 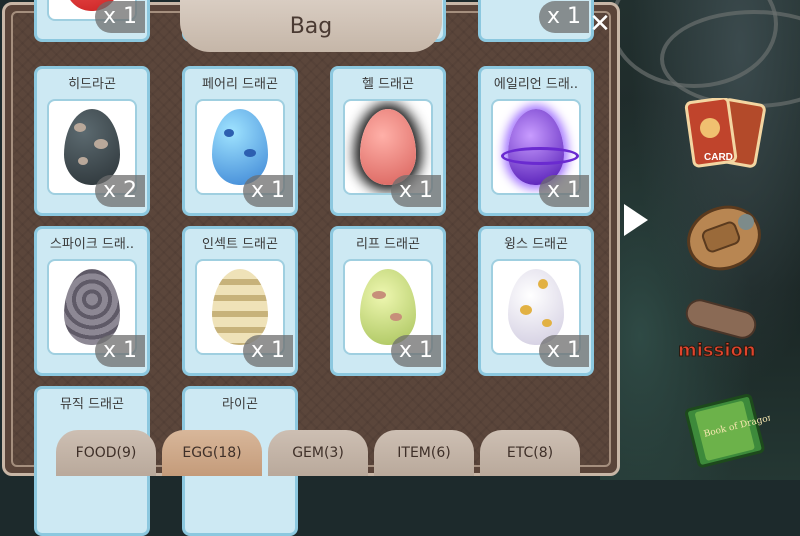 I want to click on blue-egg-icon, so click(x=240, y=147).